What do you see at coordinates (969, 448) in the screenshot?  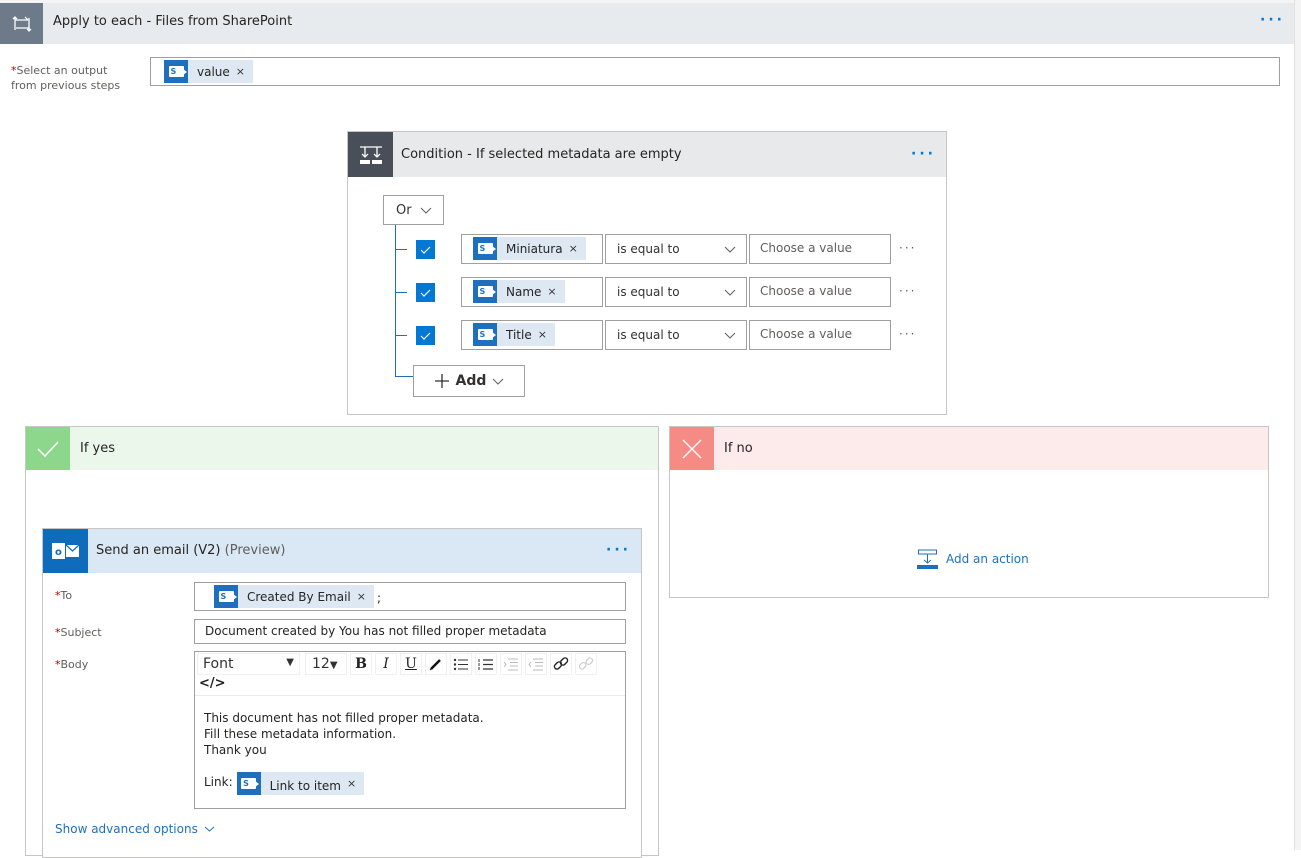 I see `if-no-header` at bounding box center [969, 448].